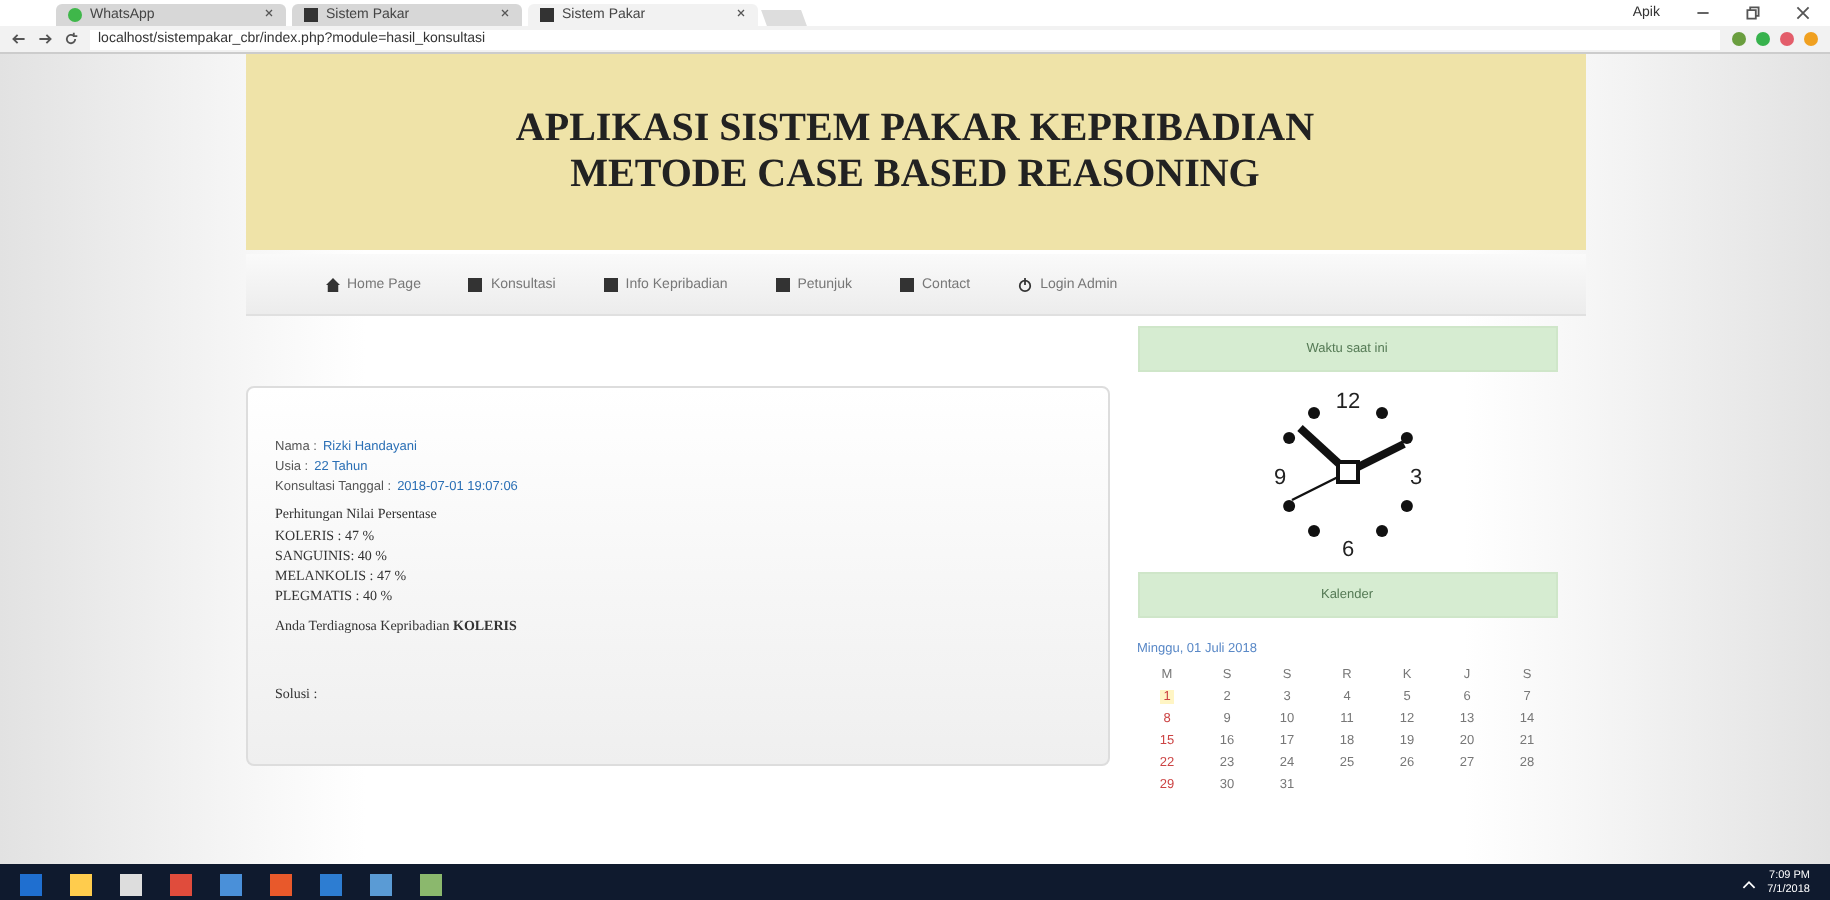  What do you see at coordinates (1347, 550) in the screenshot?
I see `clock-numeral: 6` at bounding box center [1347, 550].